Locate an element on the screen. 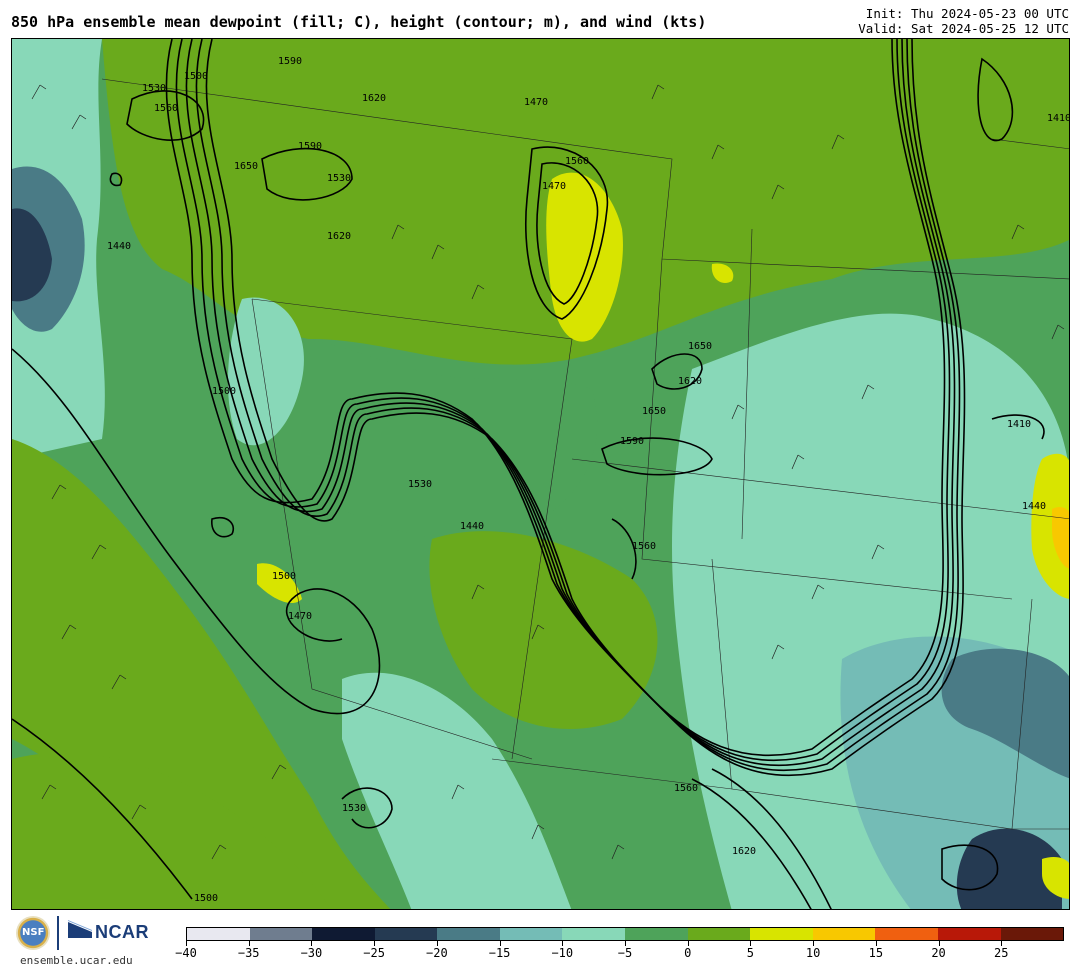 This screenshot has height=973, width=1080. nsf-logo-text: NSF is located at coordinates (33, 932).